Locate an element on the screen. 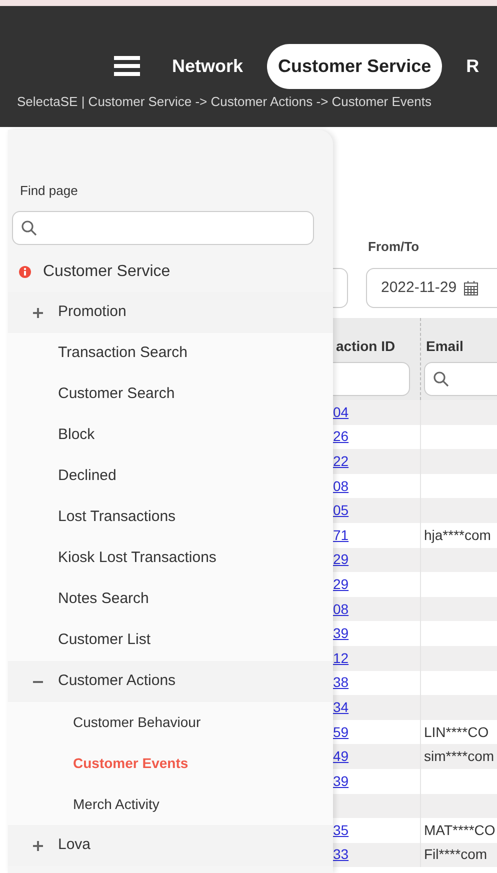  transaction-link: 34 is located at coordinates (341, 707).